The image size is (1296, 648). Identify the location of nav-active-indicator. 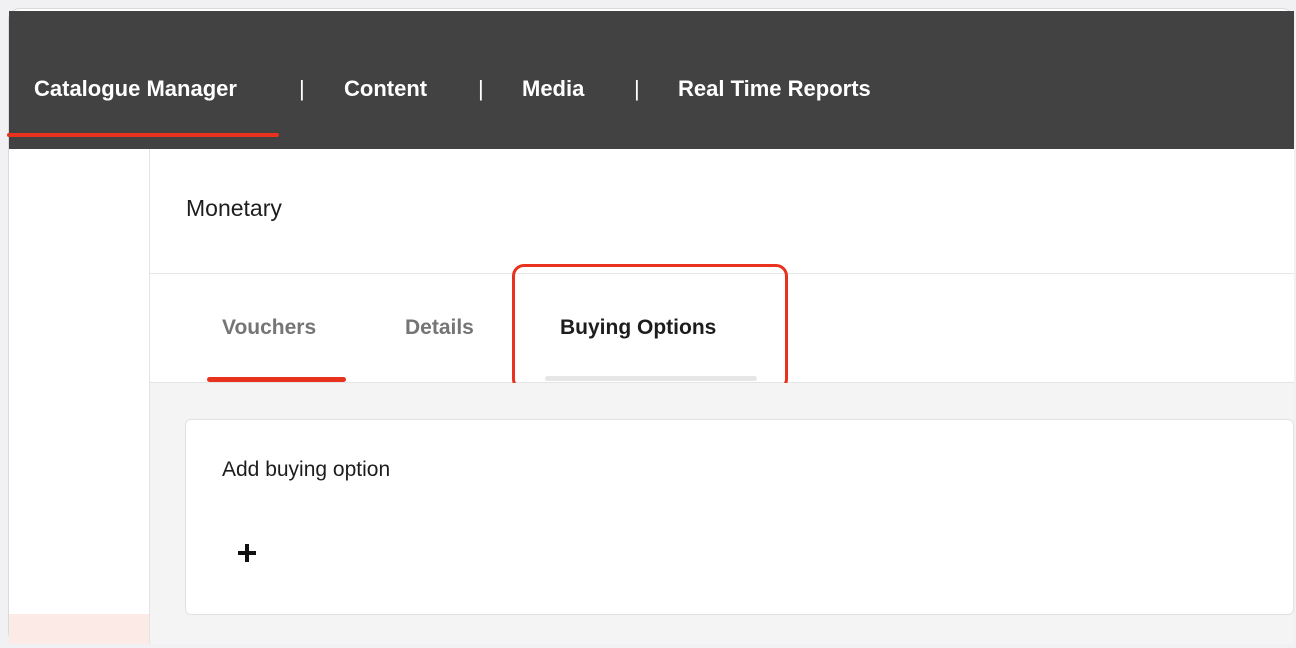
(143, 135).